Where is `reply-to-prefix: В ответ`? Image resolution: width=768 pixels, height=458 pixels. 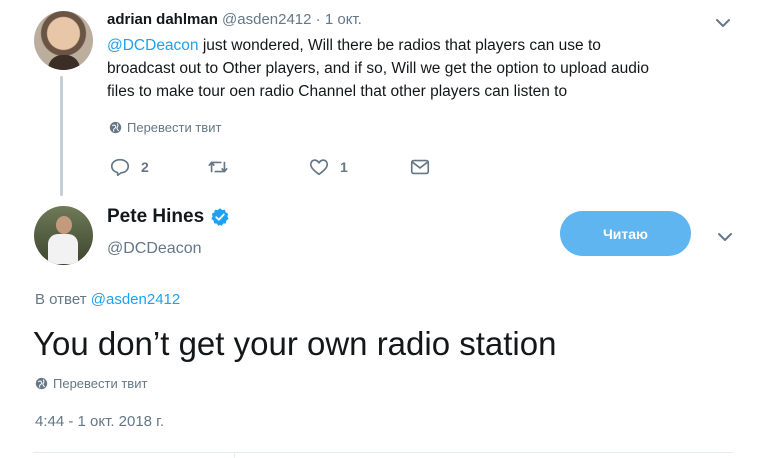
reply-to-prefix: В ответ is located at coordinates (63, 299).